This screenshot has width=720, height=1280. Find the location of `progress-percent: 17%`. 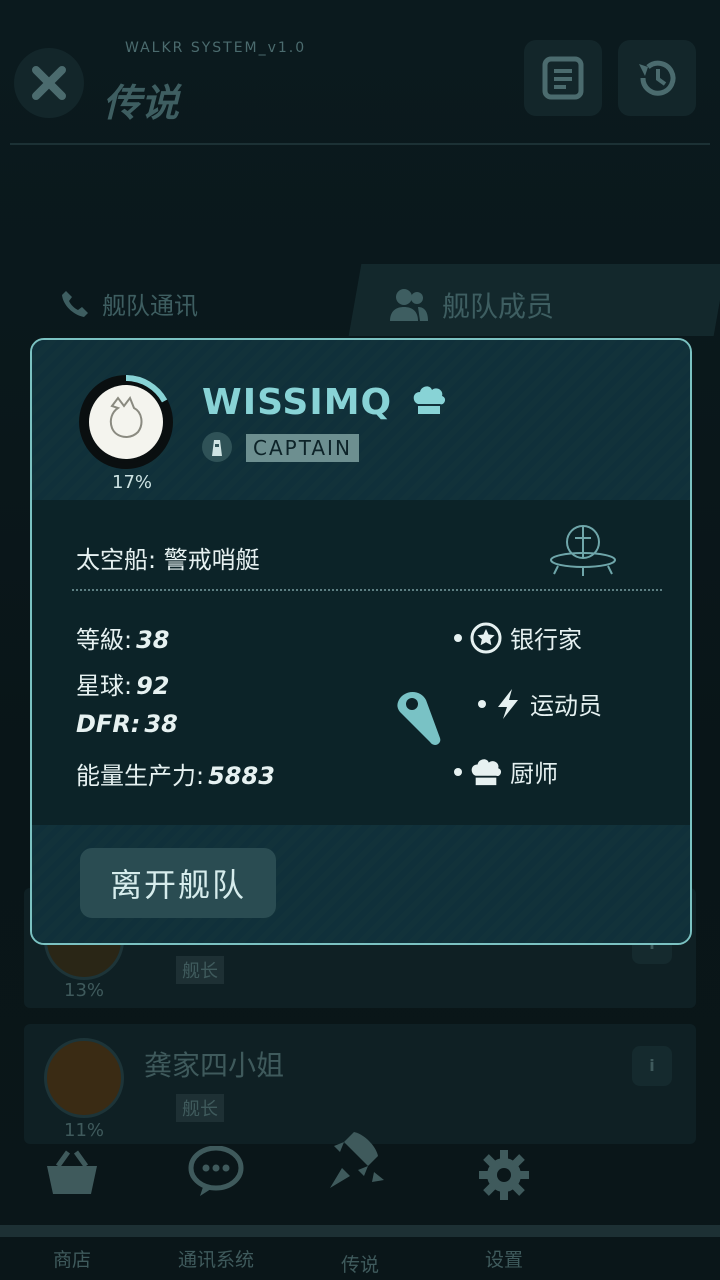

progress-percent: 17% is located at coordinates (132, 482).